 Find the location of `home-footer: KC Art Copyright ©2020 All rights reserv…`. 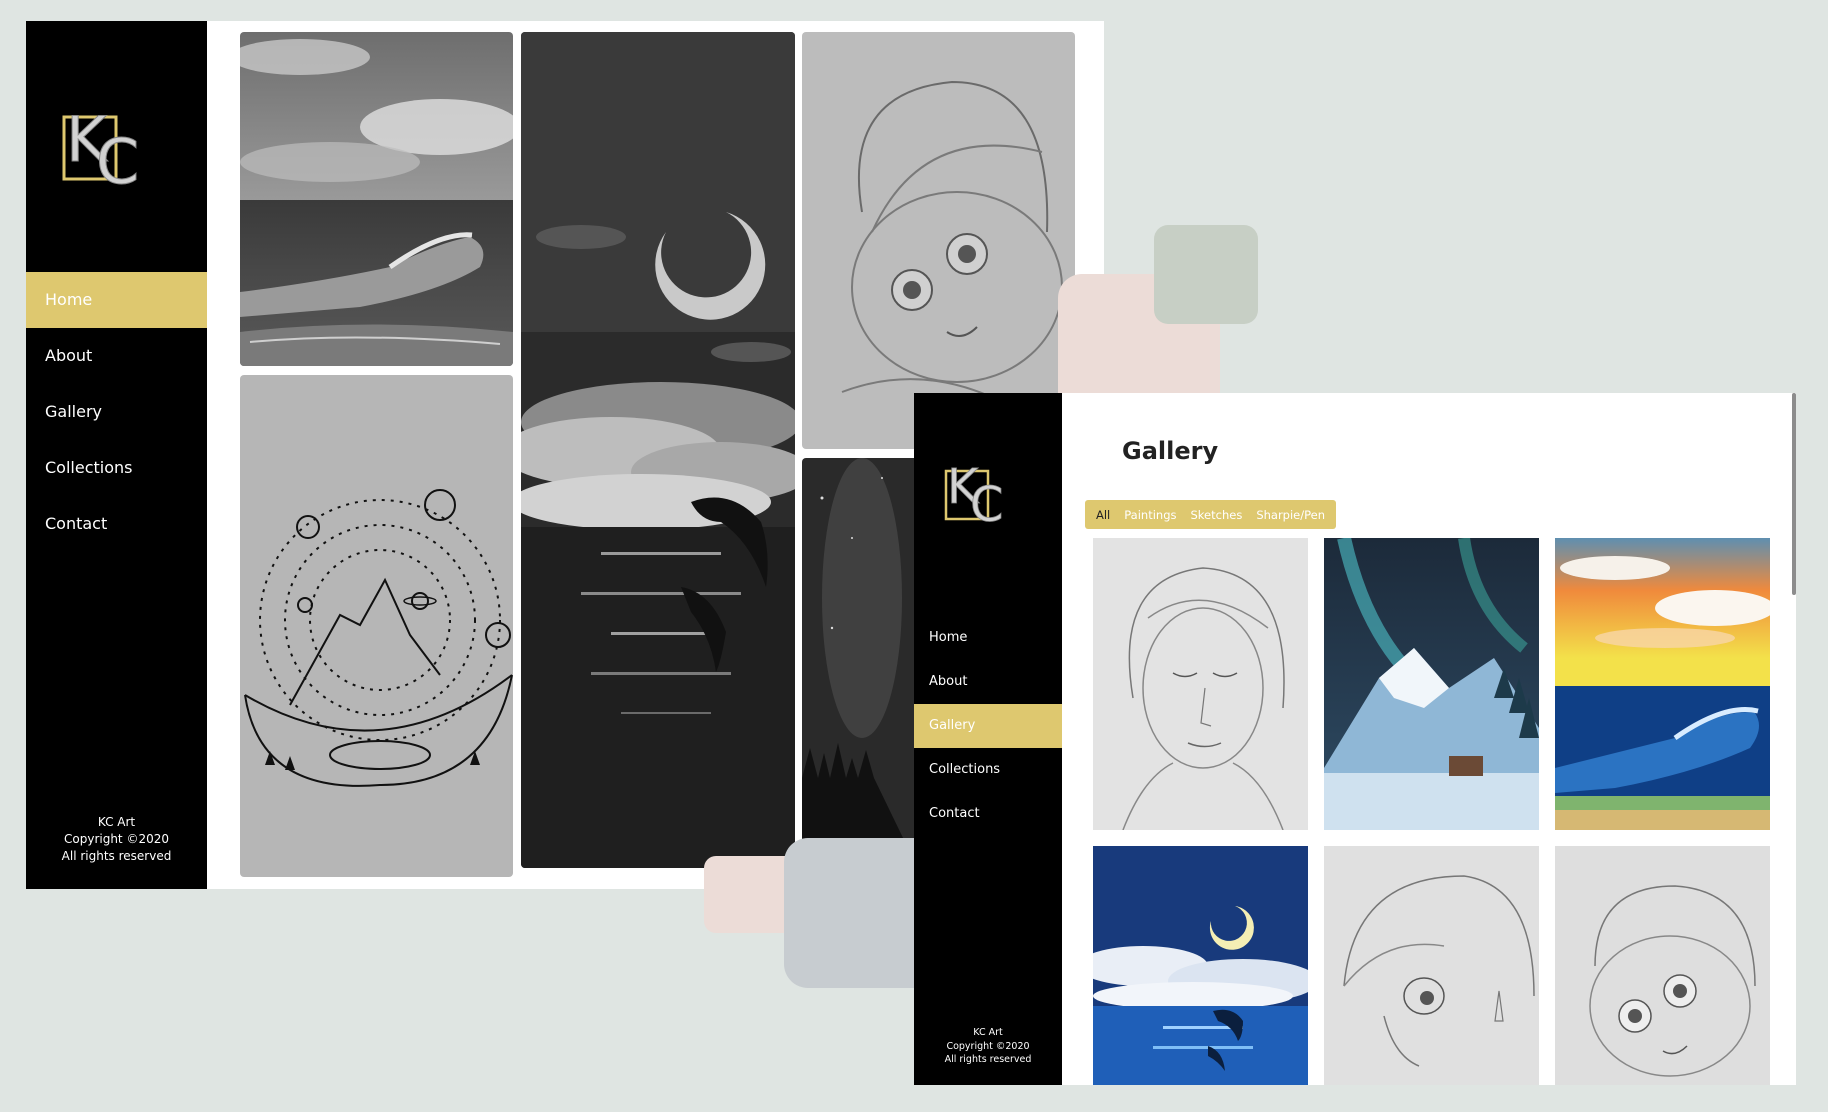

home-footer: KC Art Copyright ©2020 All rights reserv… is located at coordinates (116, 839).